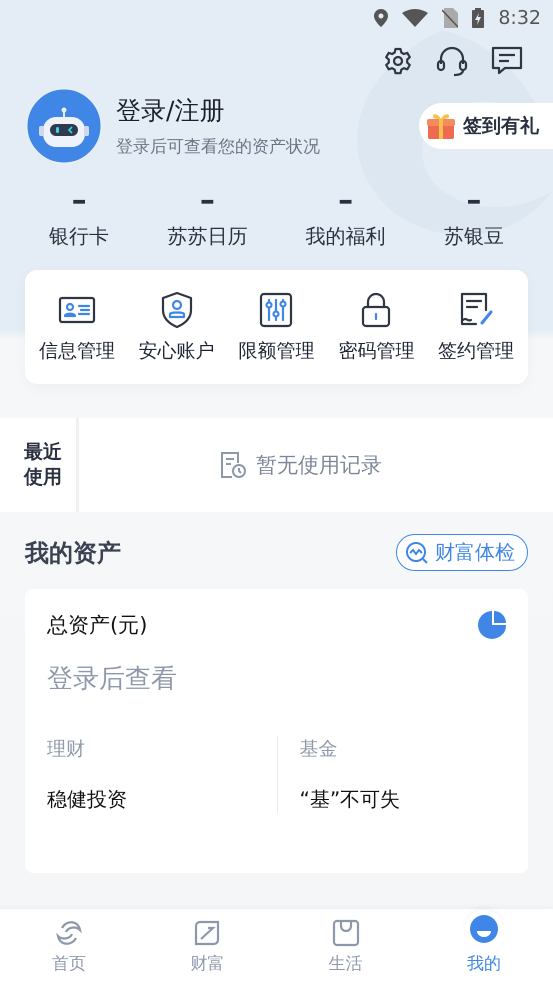 The width and height of the screenshot is (553, 983). Describe the element at coordinates (462, 552) in the screenshot. I see `wealth-checkup-button: 财富体检` at that location.